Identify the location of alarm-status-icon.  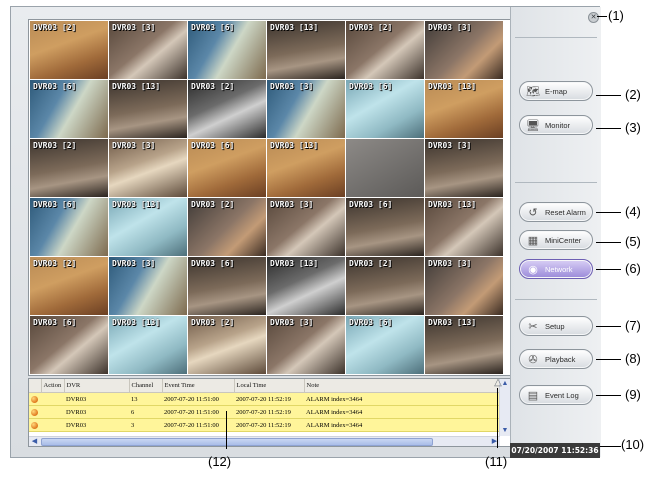
(35, 399).